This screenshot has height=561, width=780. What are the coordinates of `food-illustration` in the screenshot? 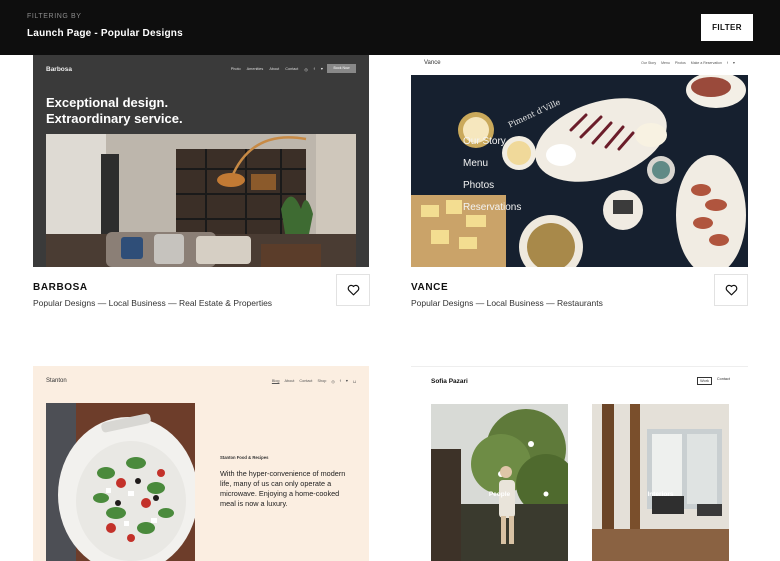 It's located at (579, 171).